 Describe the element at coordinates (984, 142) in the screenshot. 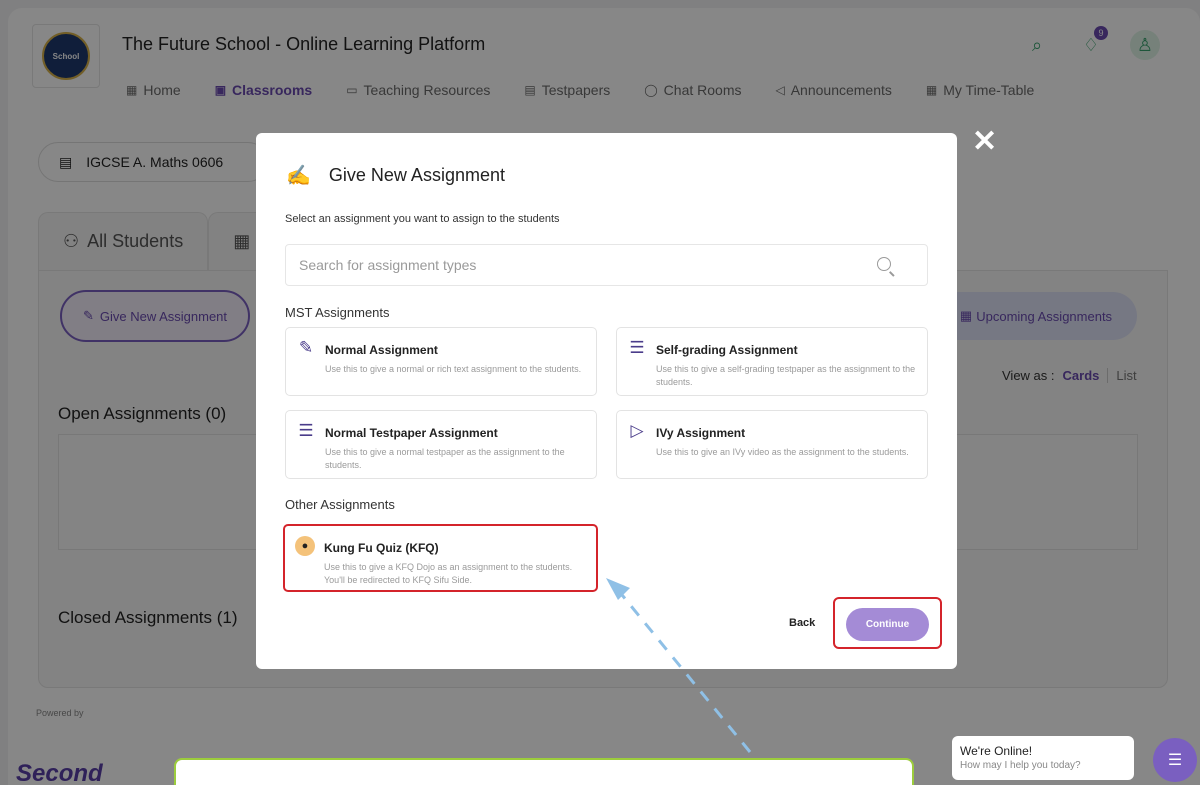

I see `close-icon: ✕` at that location.